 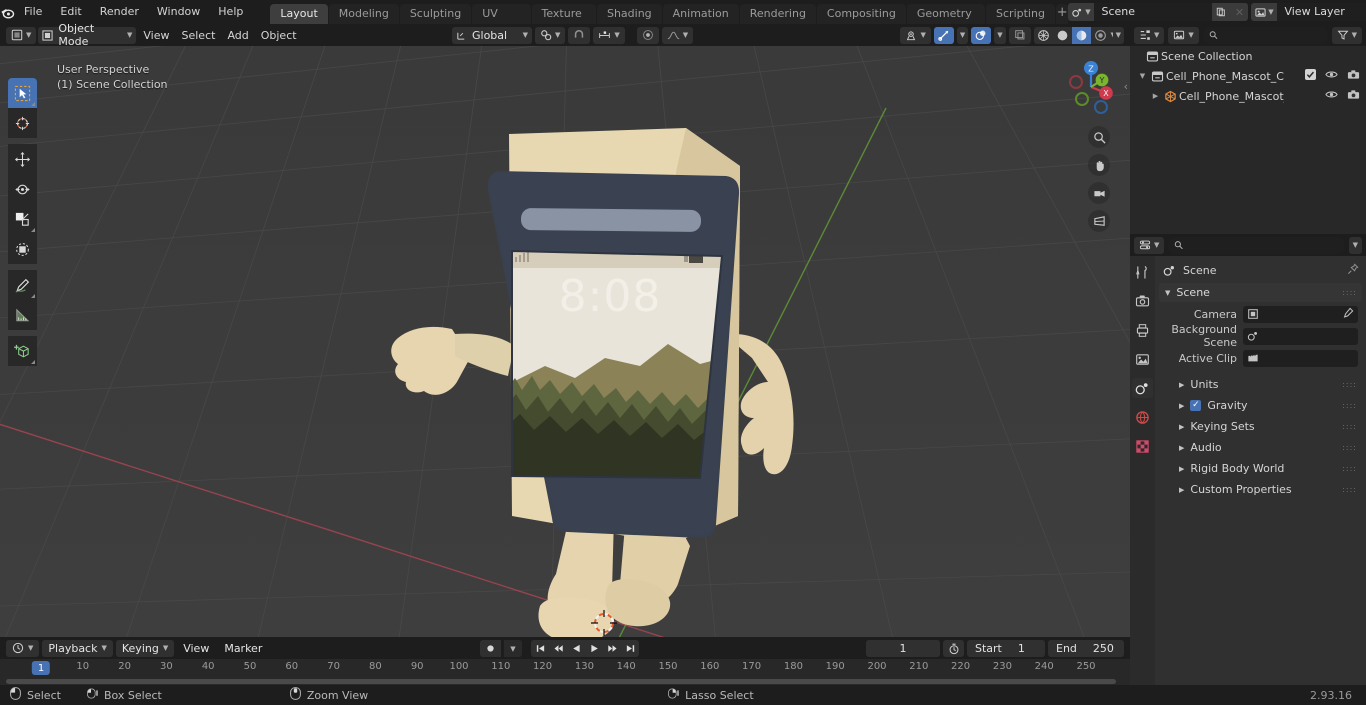 What do you see at coordinates (1300, 358) in the screenshot?
I see `active-clip-field` at bounding box center [1300, 358].